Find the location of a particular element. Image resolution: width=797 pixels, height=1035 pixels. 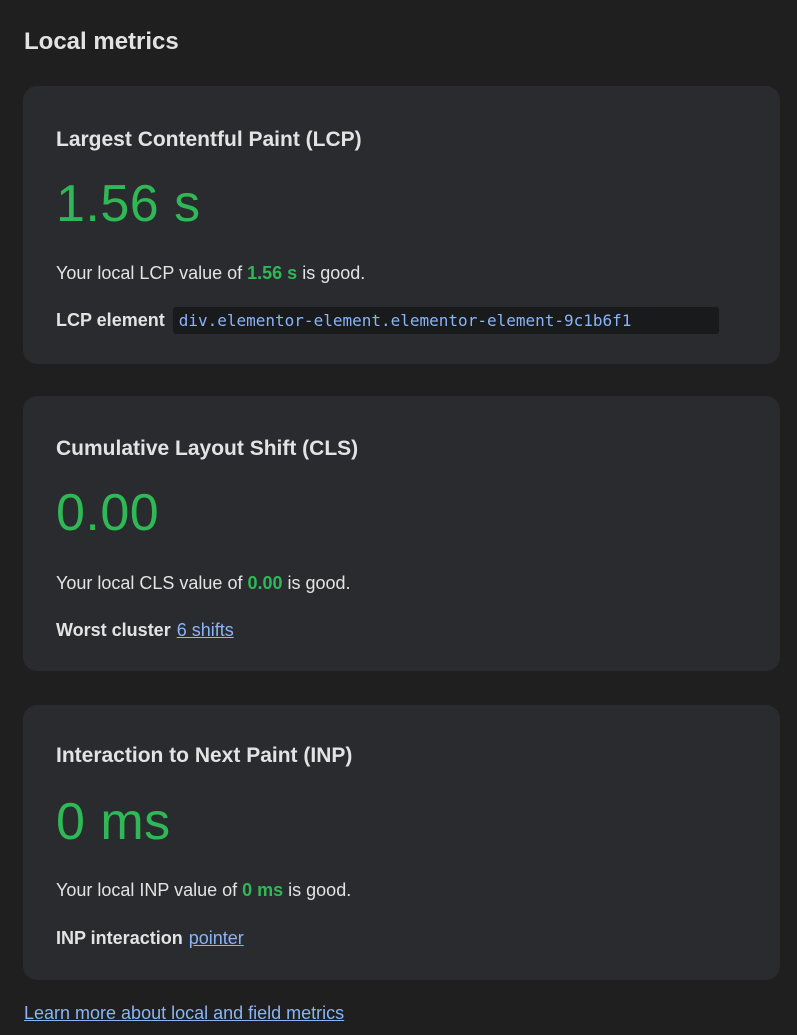

inp-desc-suffix: is good. is located at coordinates (317, 890).